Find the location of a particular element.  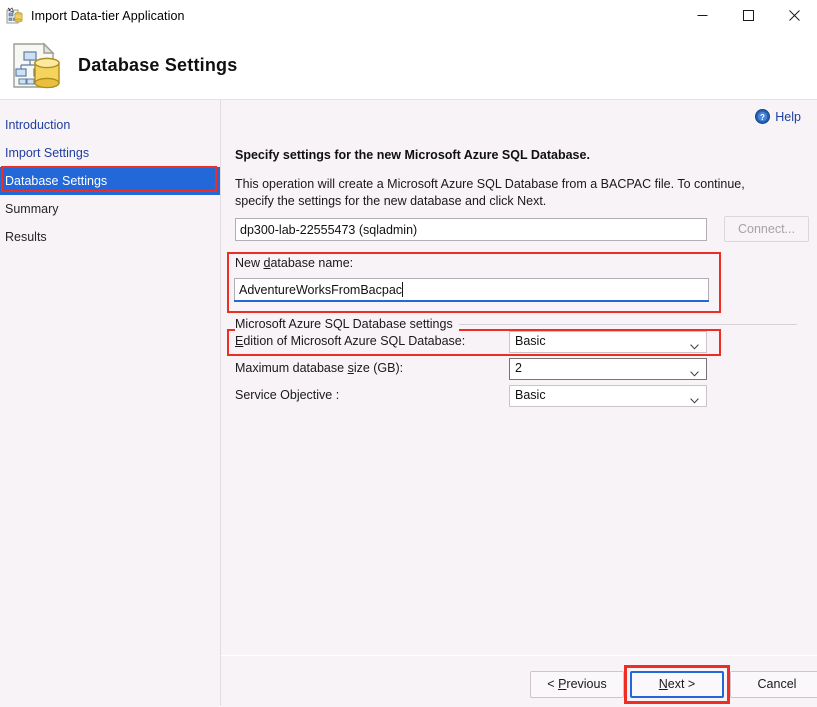

minimize-button is located at coordinates (702, 15).